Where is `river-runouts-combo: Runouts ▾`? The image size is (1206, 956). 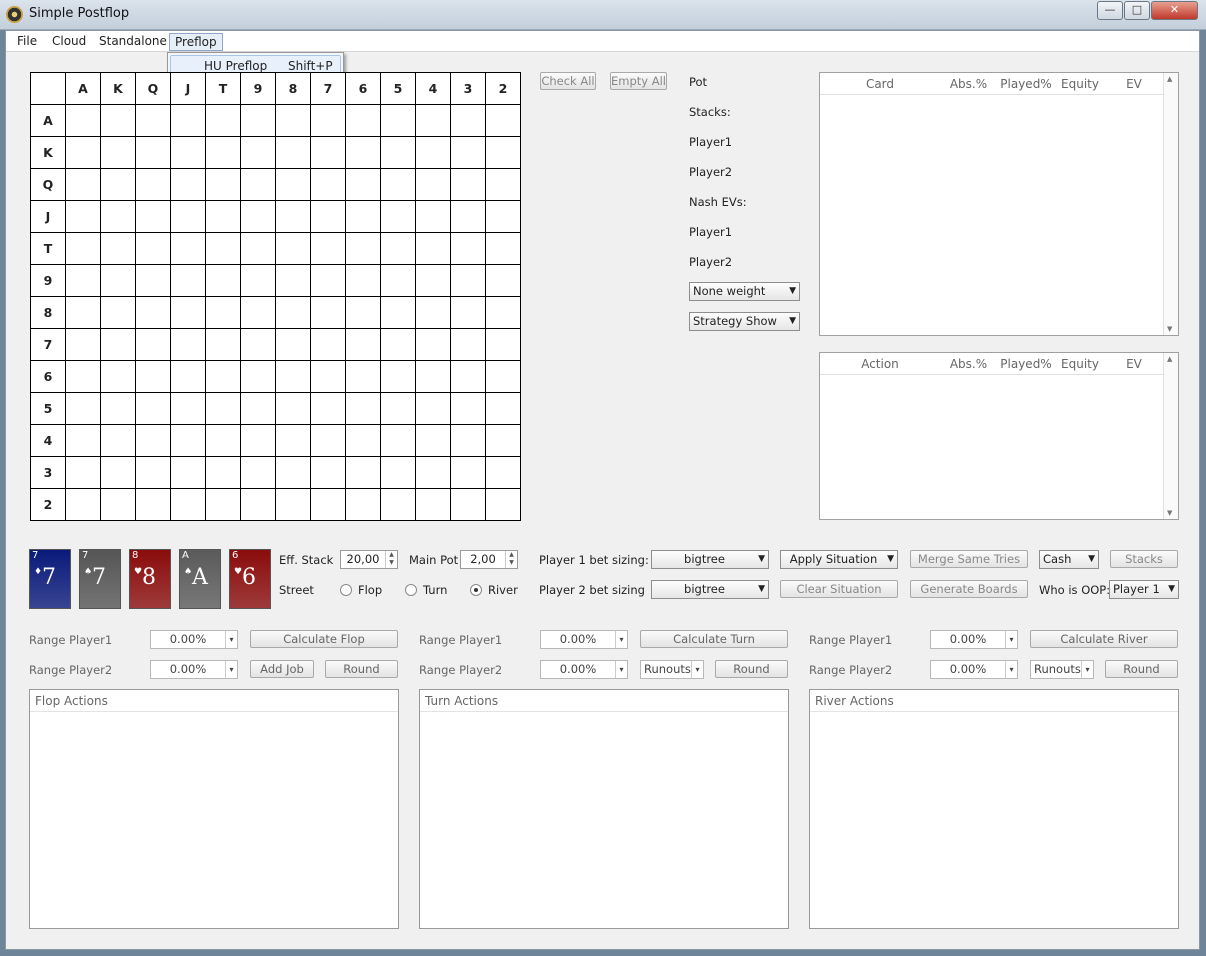 river-runouts-combo: Runouts ▾ is located at coordinates (1062, 669).